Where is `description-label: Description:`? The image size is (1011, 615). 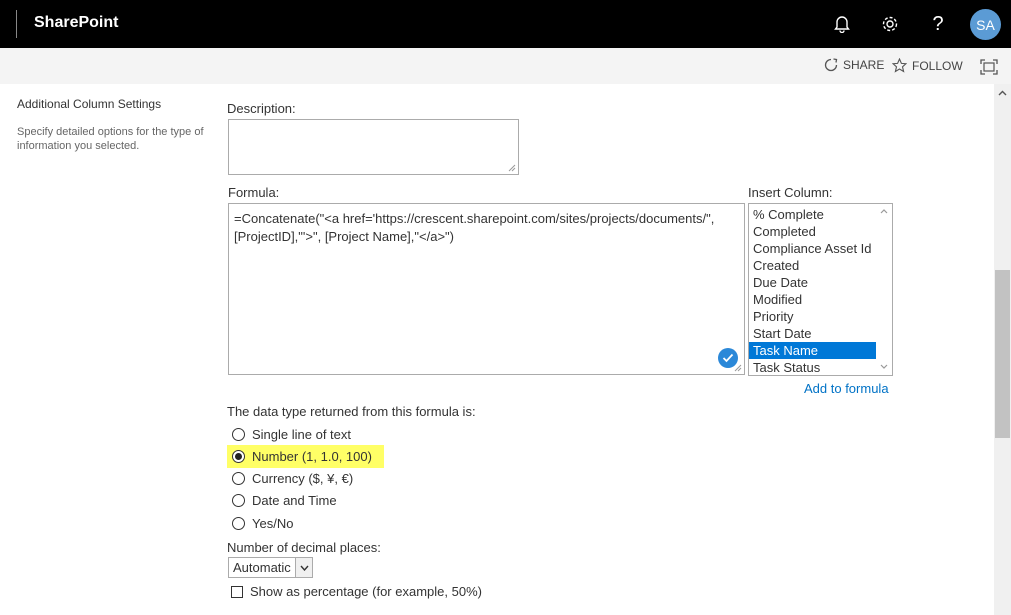
description-label: Description: is located at coordinates (261, 108).